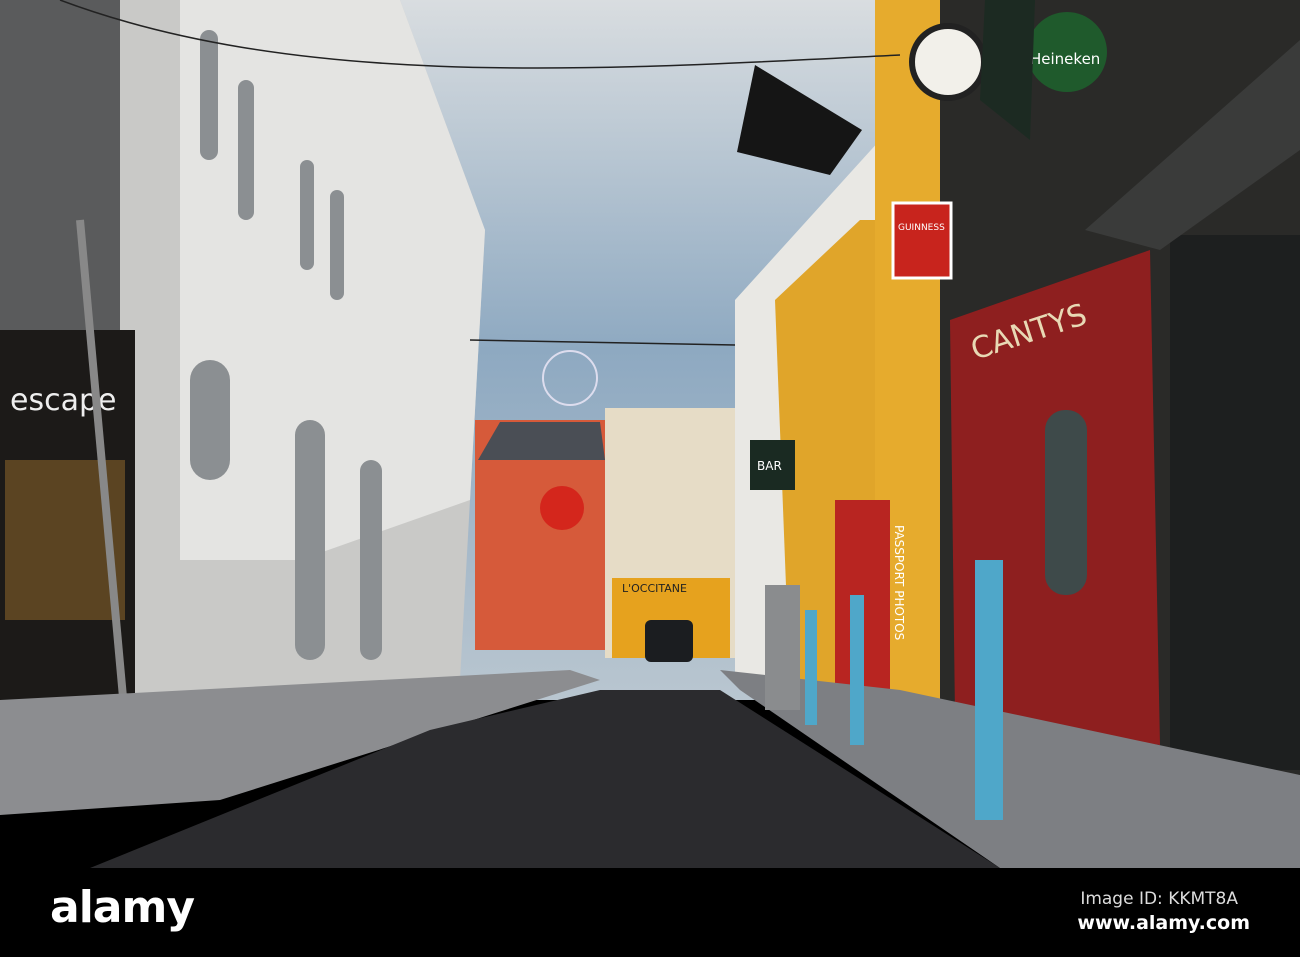 Image resolution: width=1300 pixels, height=957 pixels. I want to click on alamy-logo: alamy, so click(122, 907).